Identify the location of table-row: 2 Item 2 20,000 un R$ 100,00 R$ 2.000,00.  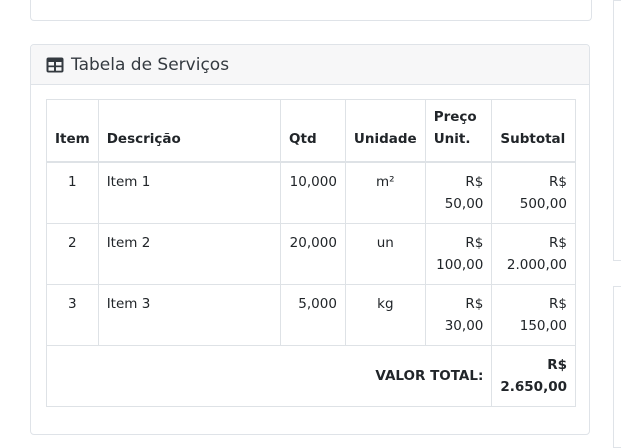
(311, 254).